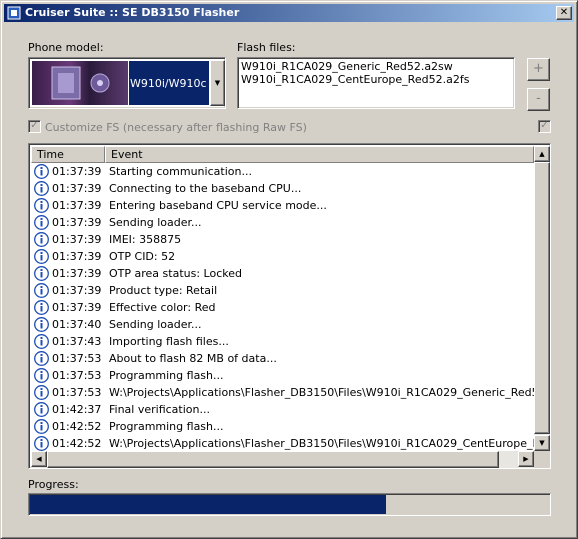 This screenshot has width=578, height=539. What do you see at coordinates (77, 324) in the screenshot?
I see `row-time: 01:37:40` at bounding box center [77, 324].